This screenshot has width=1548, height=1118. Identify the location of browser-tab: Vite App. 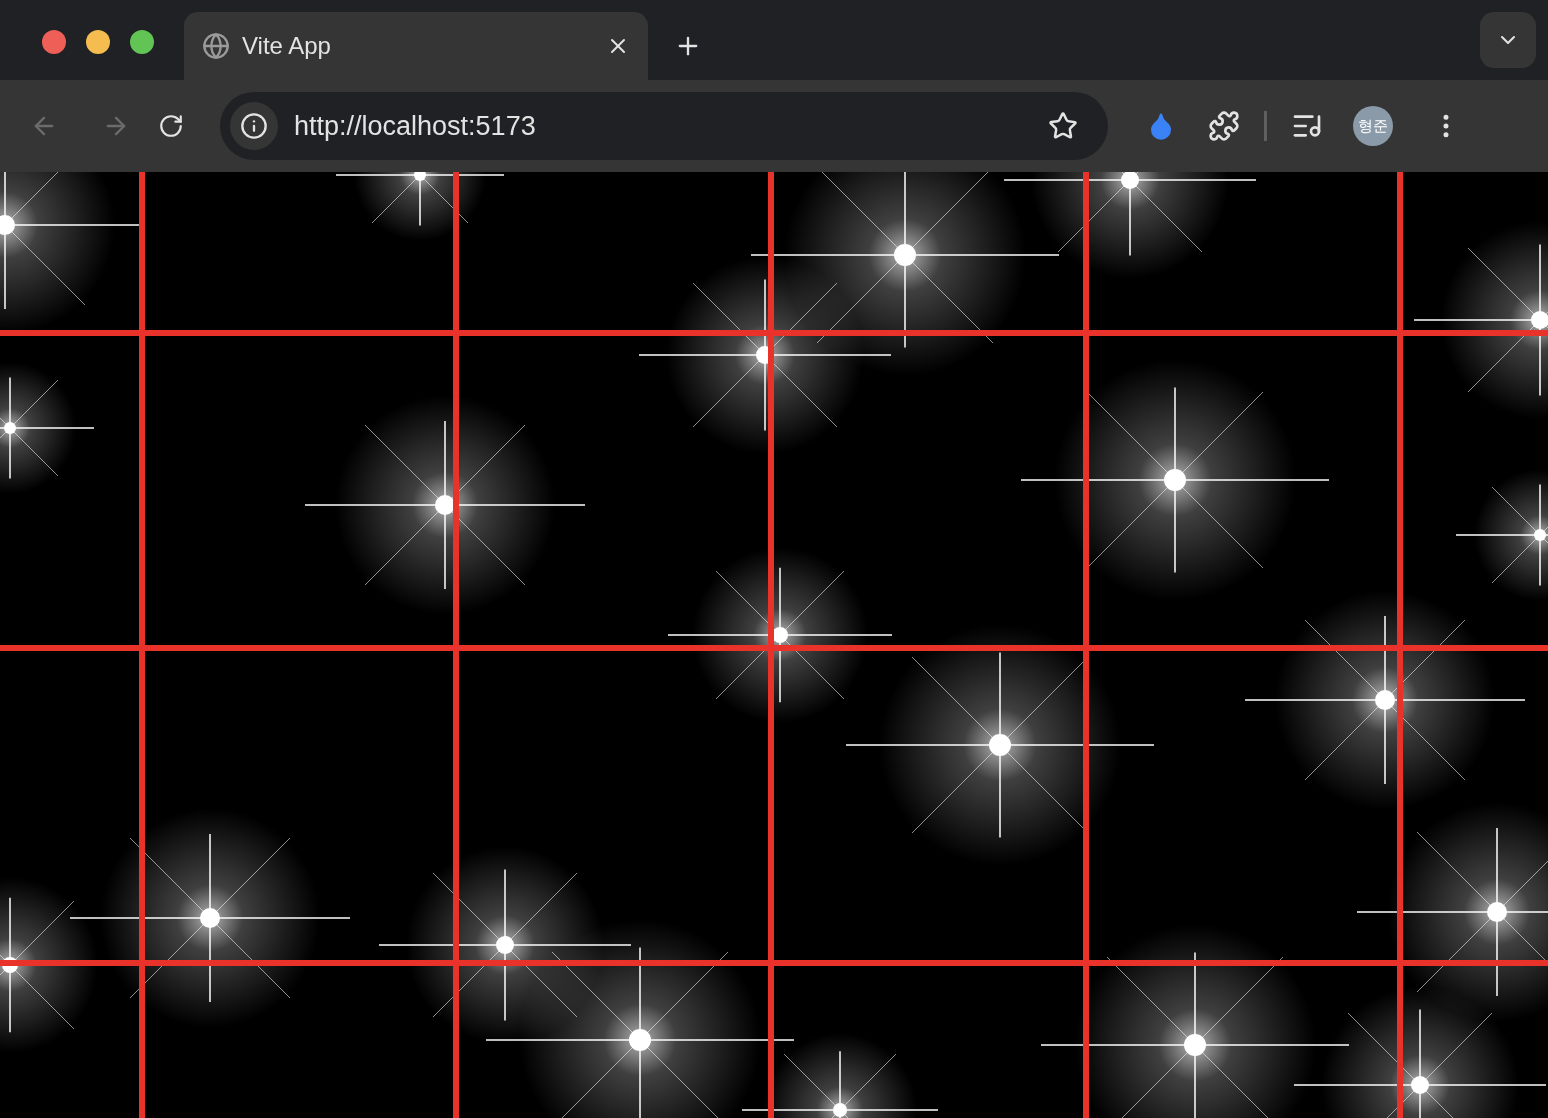
(416, 46).